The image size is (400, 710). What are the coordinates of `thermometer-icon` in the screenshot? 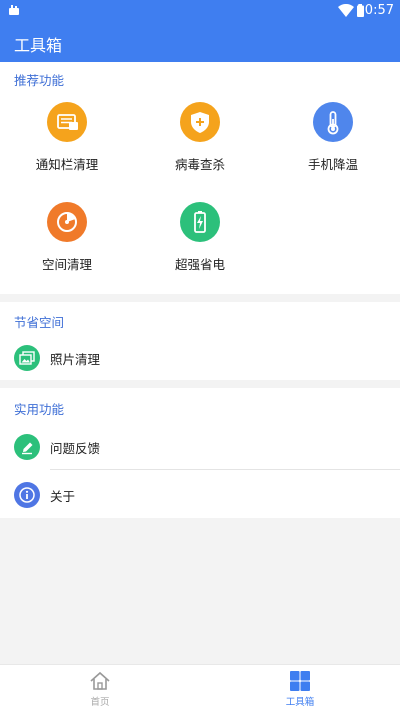 It's located at (333, 122).